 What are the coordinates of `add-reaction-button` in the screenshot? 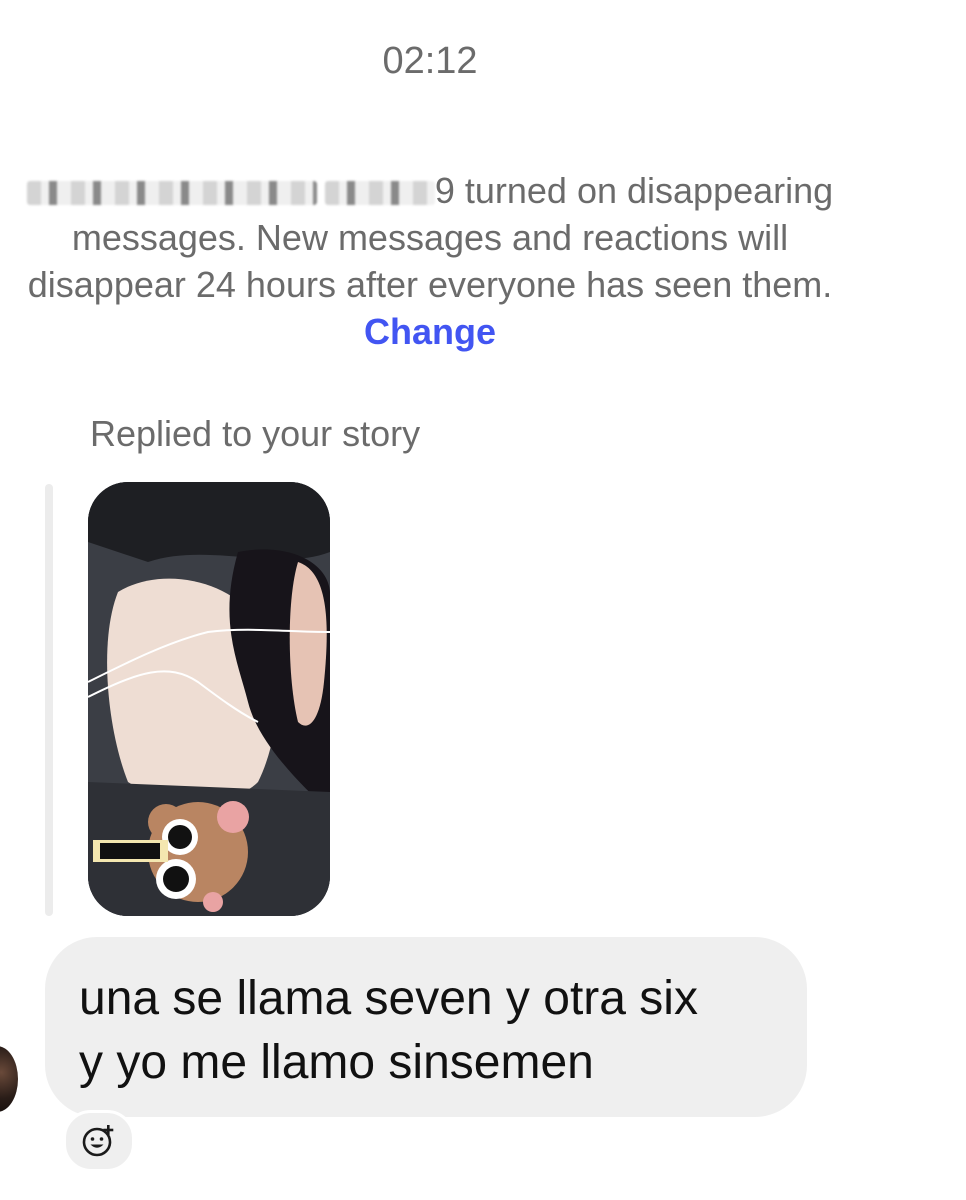 It's located at (99, 1141).